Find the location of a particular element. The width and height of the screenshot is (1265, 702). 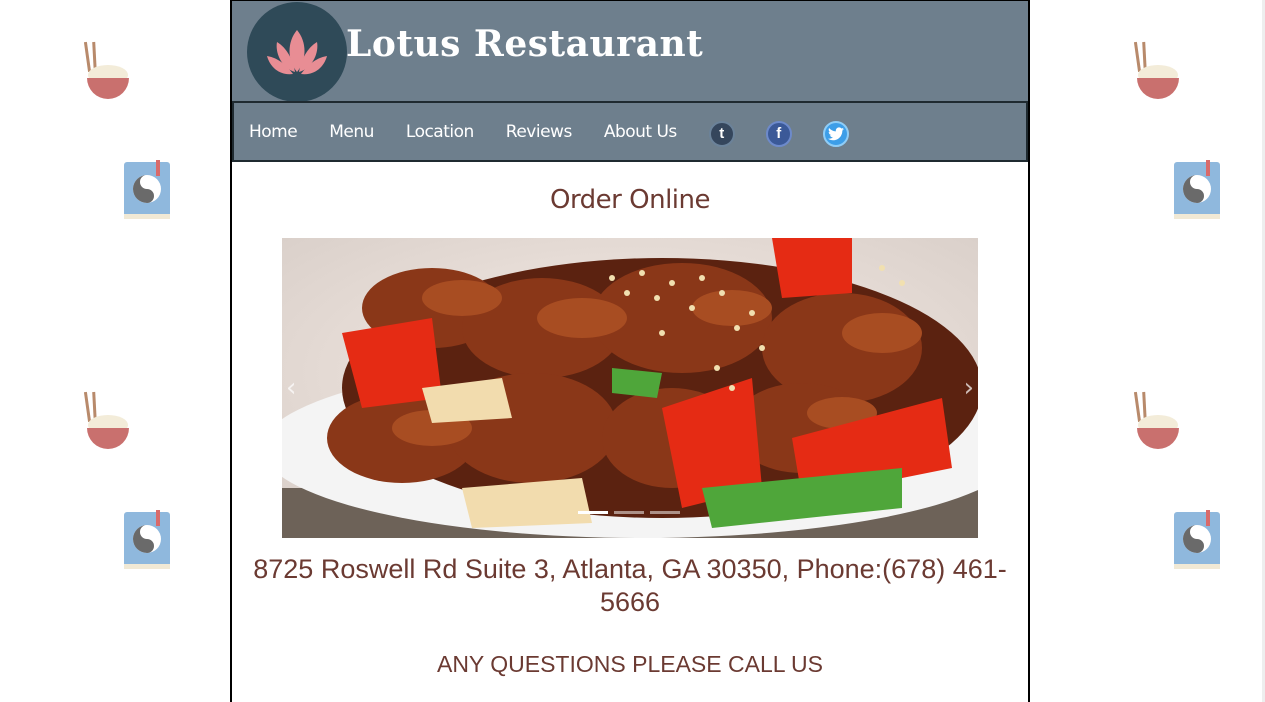

carousel-next-arrow: › is located at coordinates (969, 388).